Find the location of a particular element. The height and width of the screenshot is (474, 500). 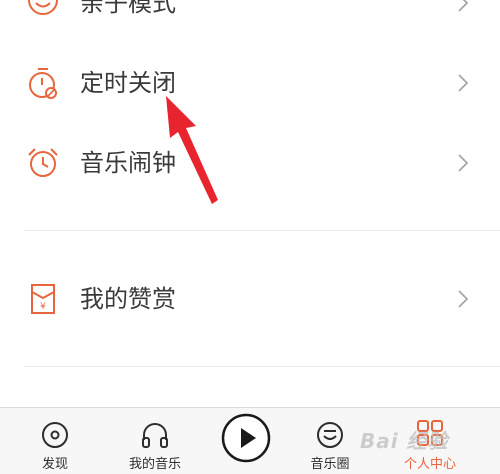

tab-discover: 发现 is located at coordinates (55, 441).